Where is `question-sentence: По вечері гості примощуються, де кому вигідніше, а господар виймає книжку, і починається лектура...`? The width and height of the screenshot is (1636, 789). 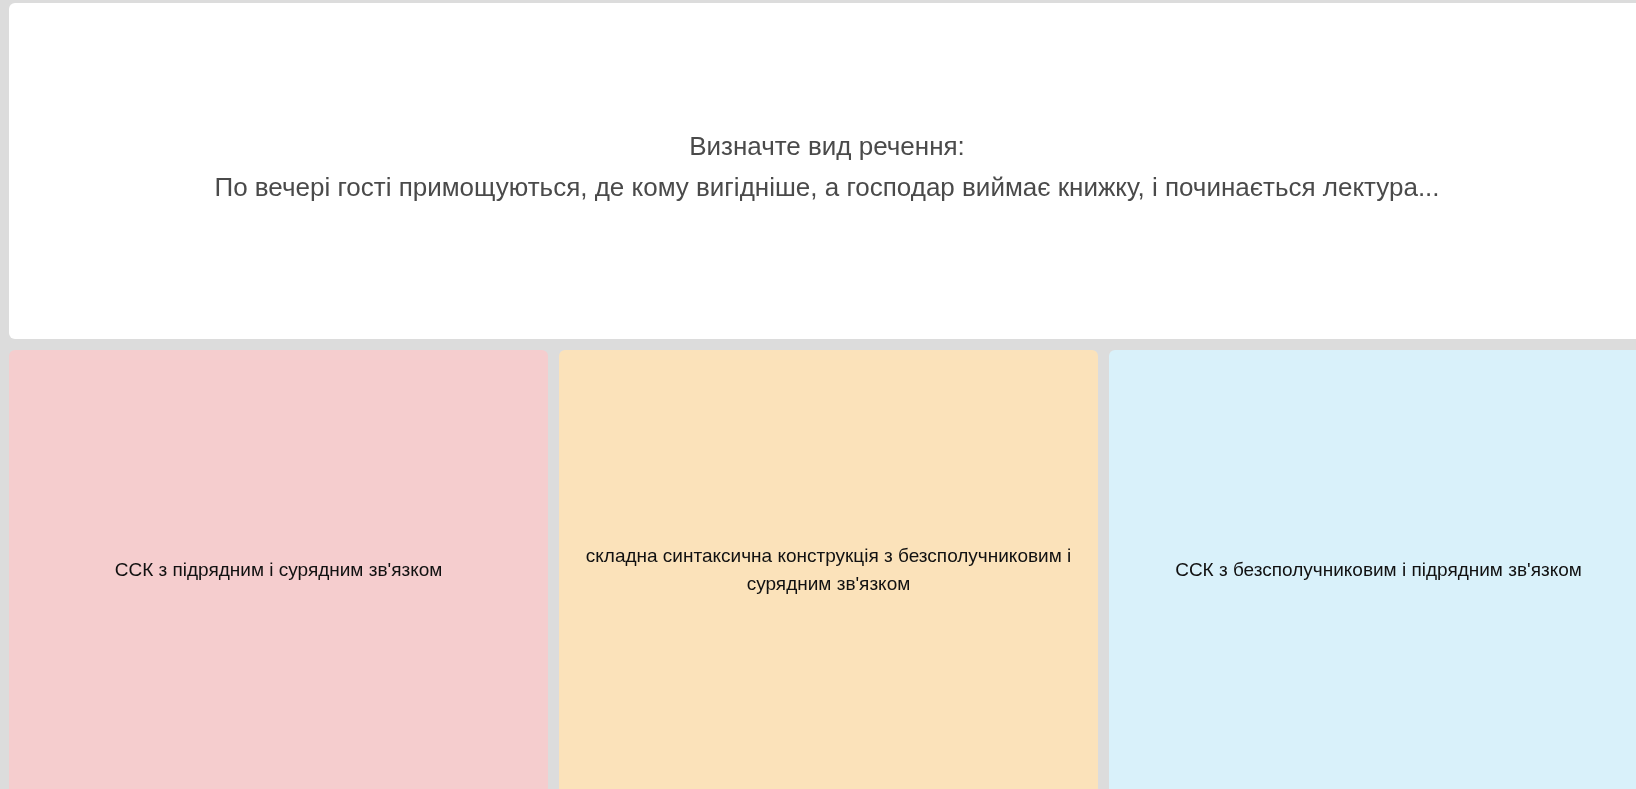
question-sentence: По вечері гості примощуються, де кому вигідніше, а господар виймає книжку, і починається лектура... is located at coordinates (827, 187).